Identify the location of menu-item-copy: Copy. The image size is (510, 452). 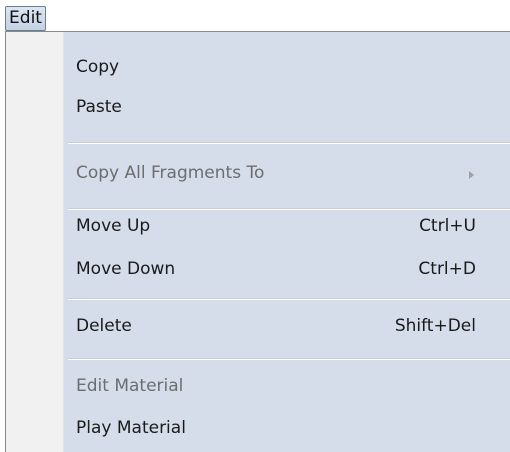
(287, 68).